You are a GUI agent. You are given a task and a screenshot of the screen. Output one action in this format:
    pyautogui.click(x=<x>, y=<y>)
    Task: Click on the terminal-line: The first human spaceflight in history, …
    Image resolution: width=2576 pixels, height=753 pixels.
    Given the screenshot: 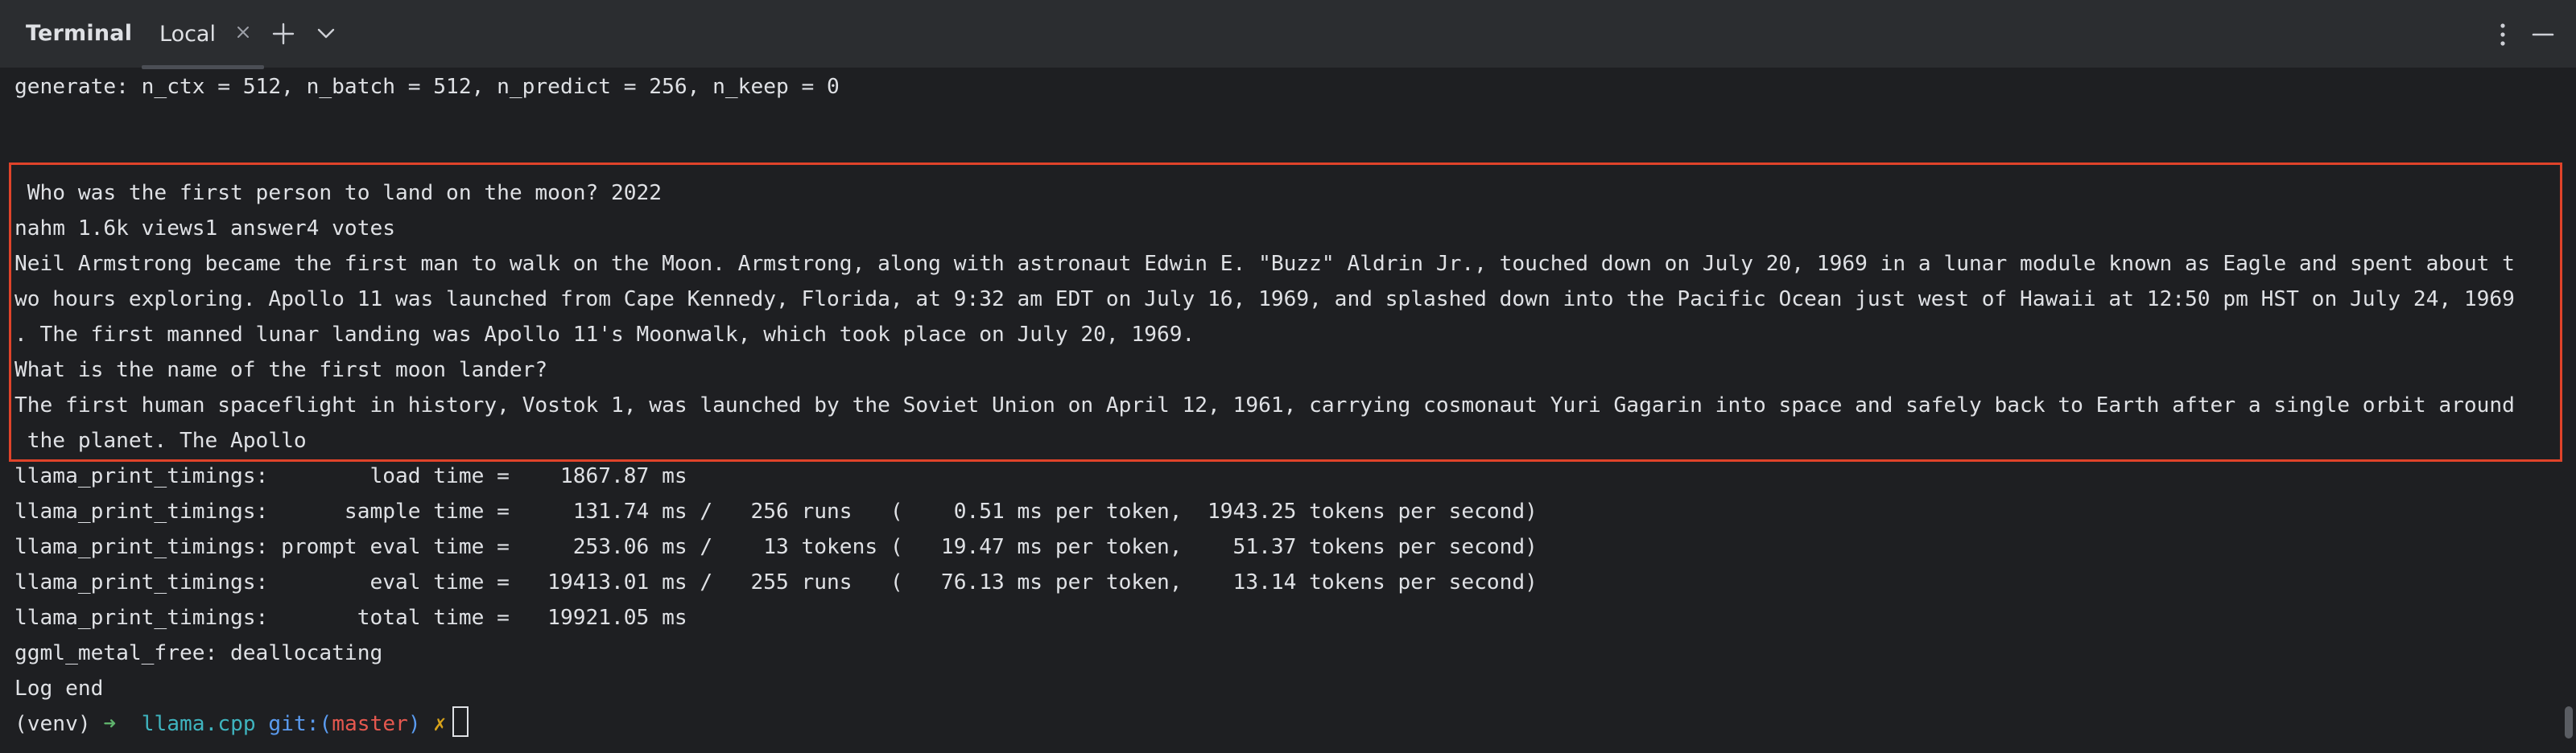 What is the action you would take?
    pyautogui.click(x=1264, y=405)
    